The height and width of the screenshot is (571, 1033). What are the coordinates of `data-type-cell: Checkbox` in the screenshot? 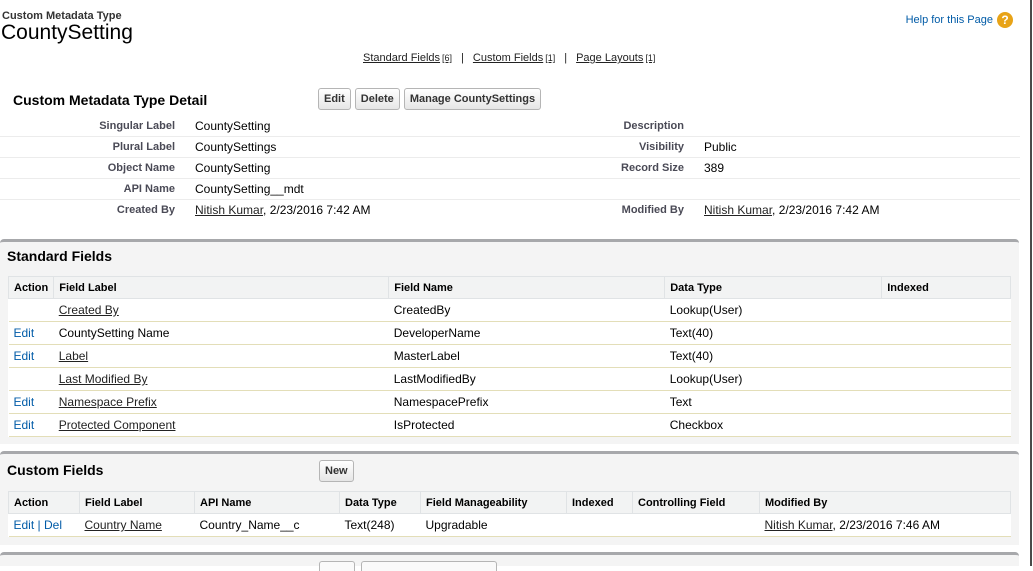 It's located at (773, 425).